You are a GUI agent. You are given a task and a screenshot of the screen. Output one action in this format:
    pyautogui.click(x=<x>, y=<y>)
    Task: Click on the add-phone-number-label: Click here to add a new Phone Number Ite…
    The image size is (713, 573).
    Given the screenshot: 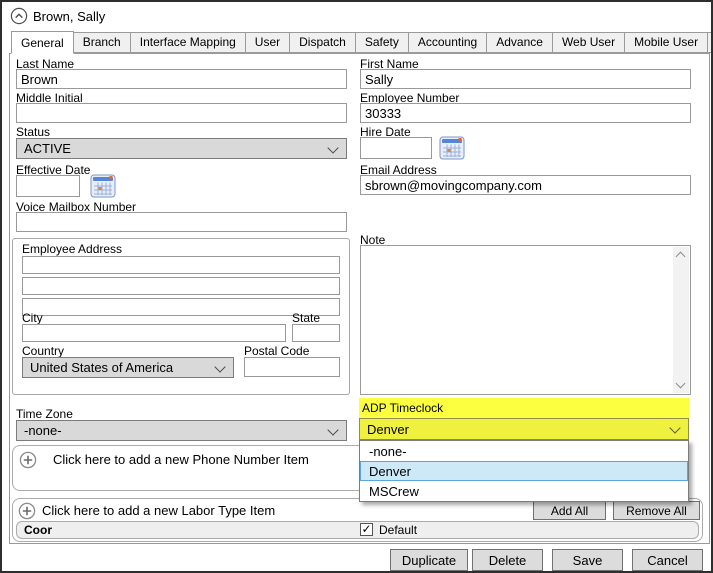 What is the action you would take?
    pyautogui.click(x=181, y=459)
    